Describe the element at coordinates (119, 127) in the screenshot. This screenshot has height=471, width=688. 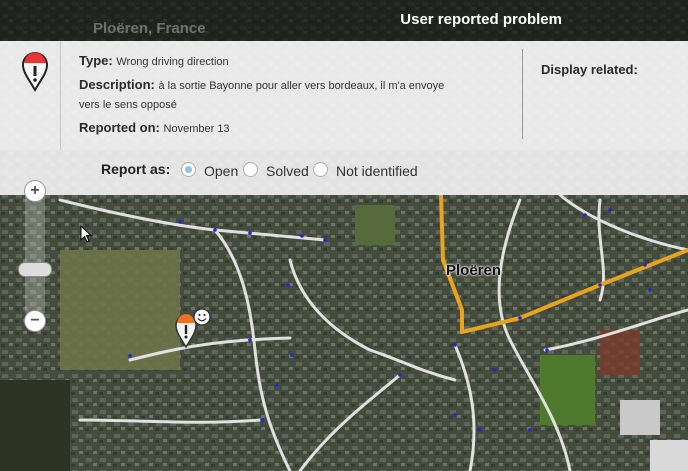
I see `reported-label: Reported on:` at that location.